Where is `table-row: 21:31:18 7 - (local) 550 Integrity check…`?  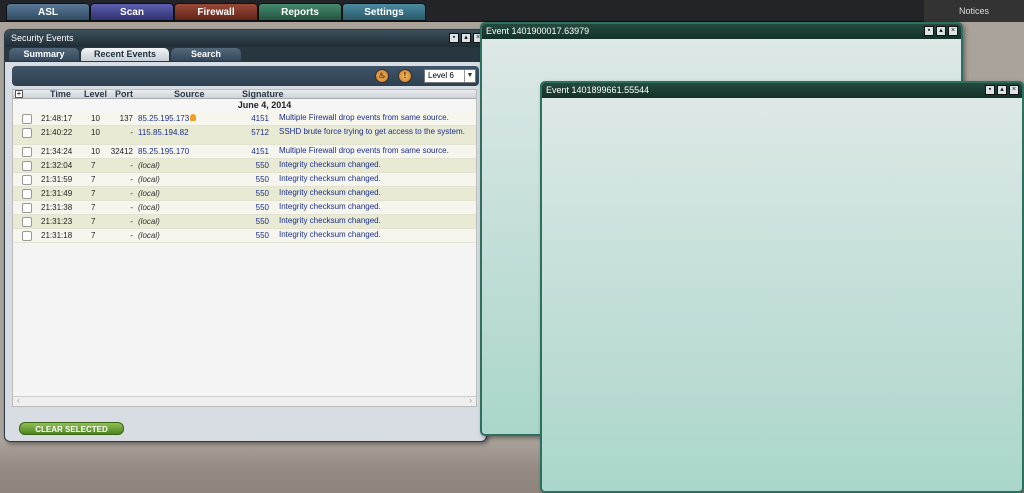 table-row: 21:31:18 7 - (local) 550 Integrity check… is located at coordinates (244, 236).